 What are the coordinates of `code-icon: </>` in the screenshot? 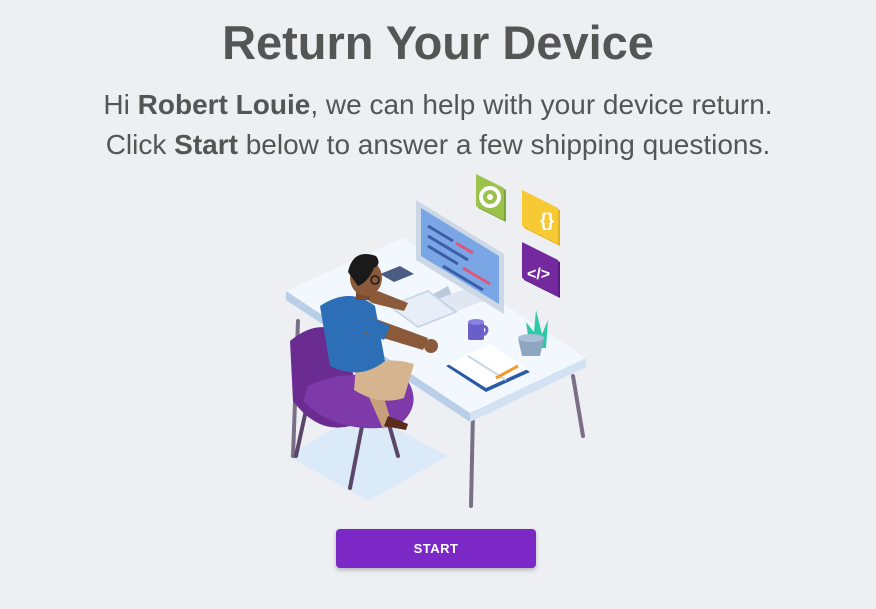 It's located at (541, 270).